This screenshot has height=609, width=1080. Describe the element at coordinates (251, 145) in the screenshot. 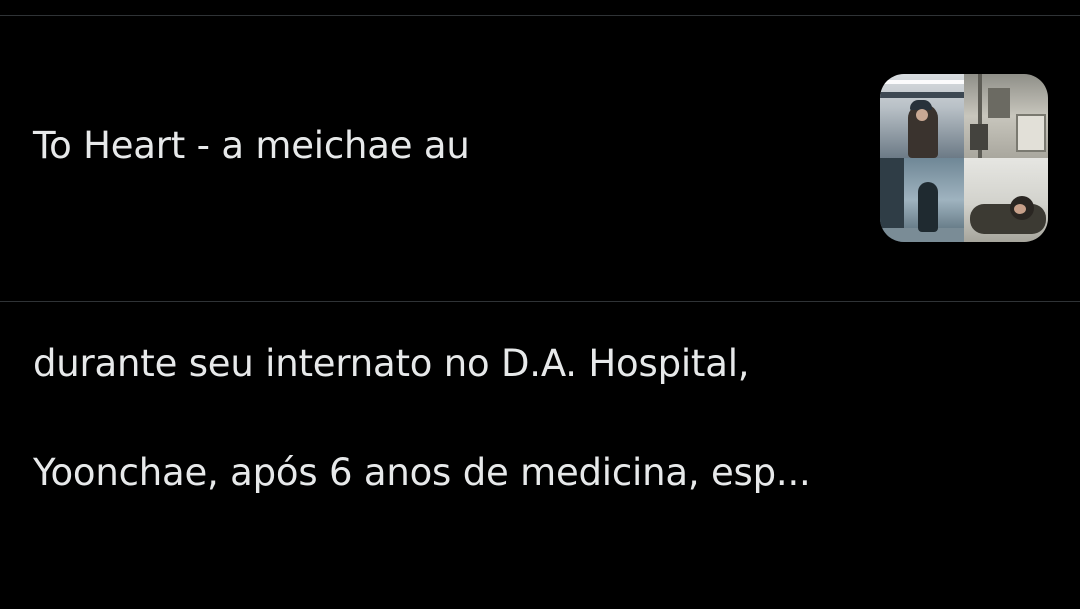

I see `card-title: To Heart - a meichae au` at that location.